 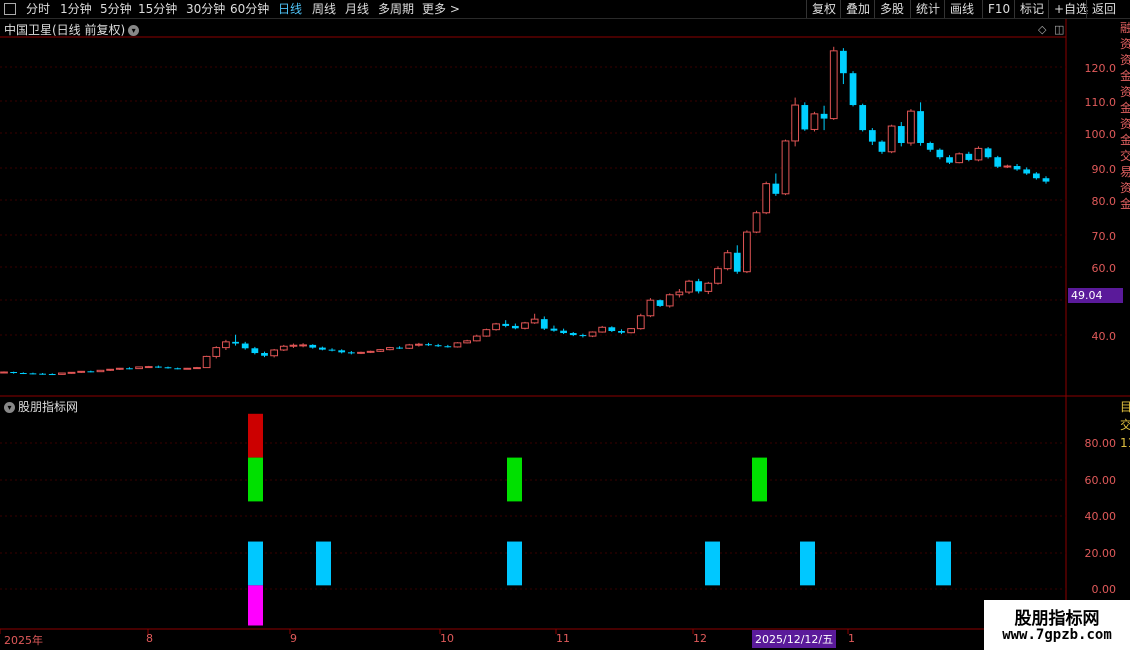 What do you see at coordinates (794, 639) in the screenshot?
I see `cursor-date-badge: 2025/12/12/五` at bounding box center [794, 639].